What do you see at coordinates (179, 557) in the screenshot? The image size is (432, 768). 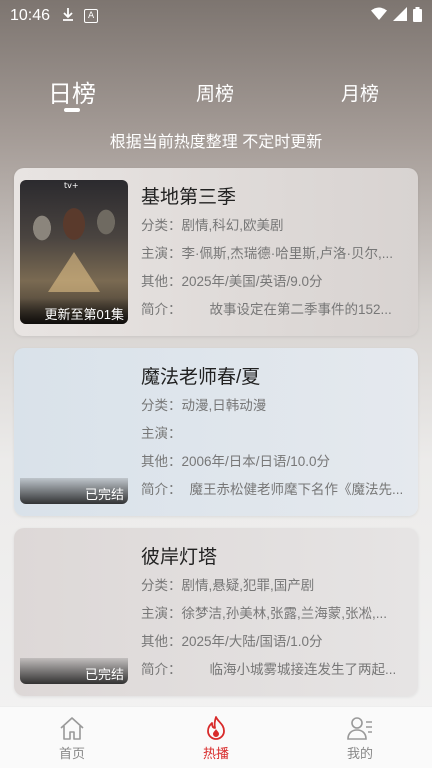 I see `show-title: 彼岸灯塔` at bounding box center [179, 557].